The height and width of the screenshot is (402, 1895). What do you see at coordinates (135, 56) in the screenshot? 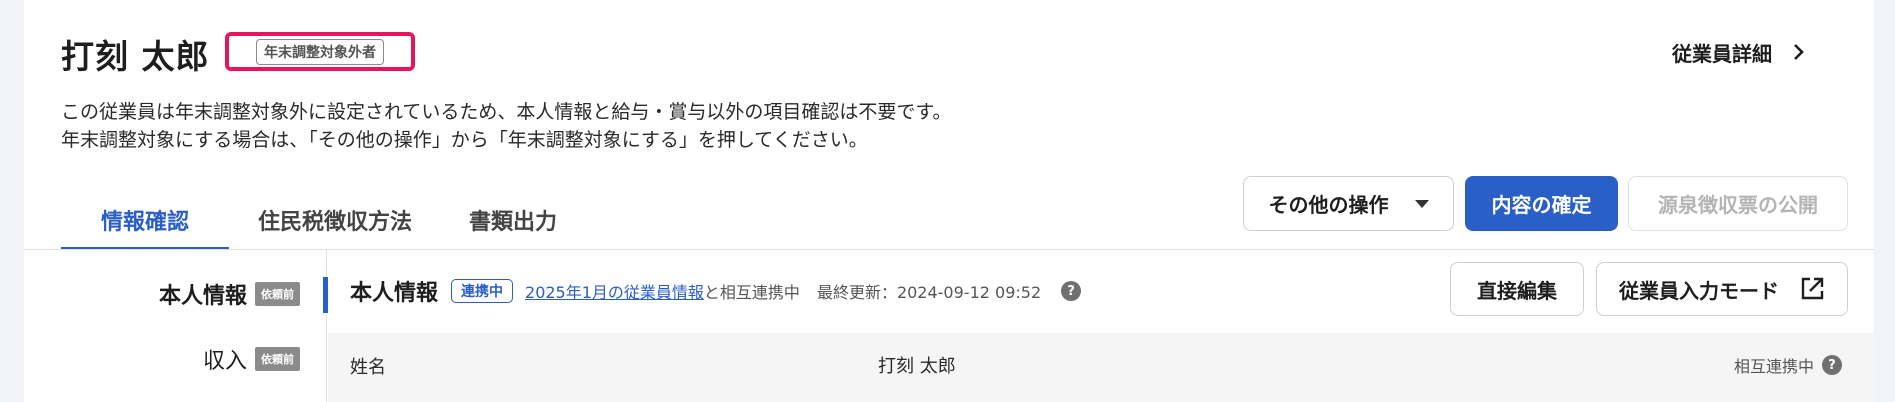
I see `employee-name: 打刻 太郎` at bounding box center [135, 56].